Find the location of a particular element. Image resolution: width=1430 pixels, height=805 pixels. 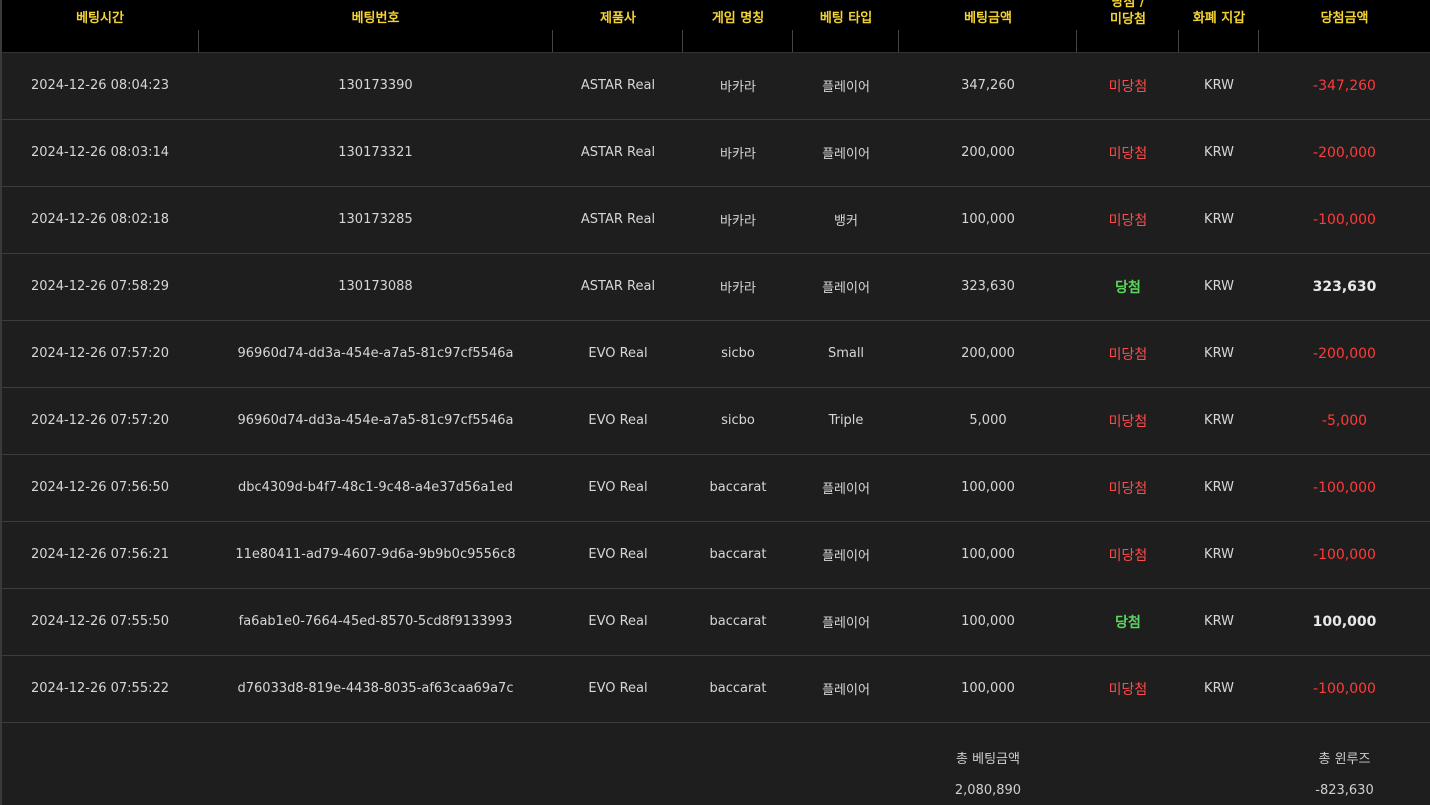

cell-bet-amount: 323,630 is located at coordinates (988, 286).